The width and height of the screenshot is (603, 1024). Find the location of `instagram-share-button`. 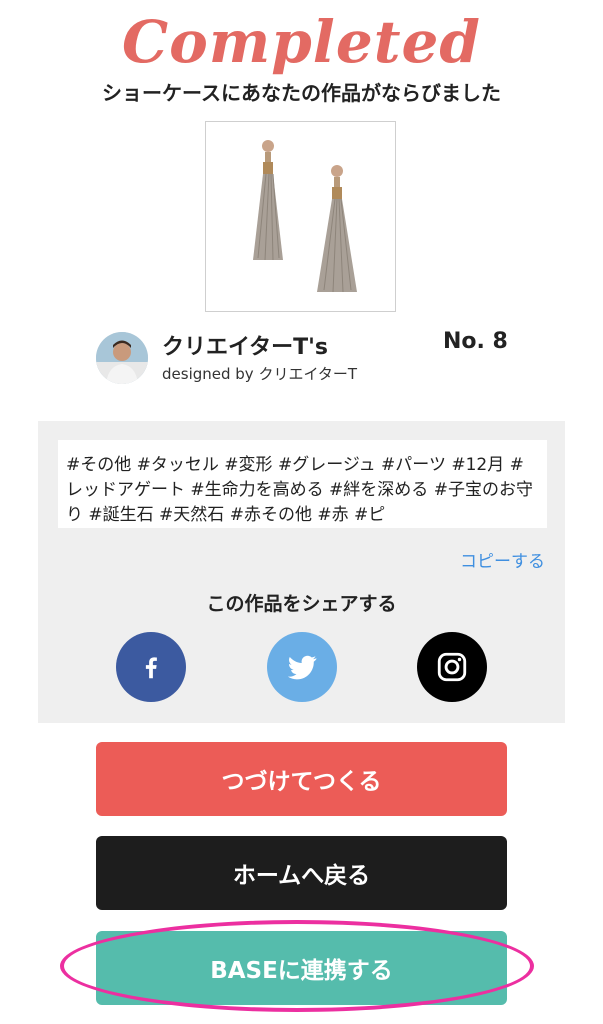

instagram-share-button is located at coordinates (452, 667).